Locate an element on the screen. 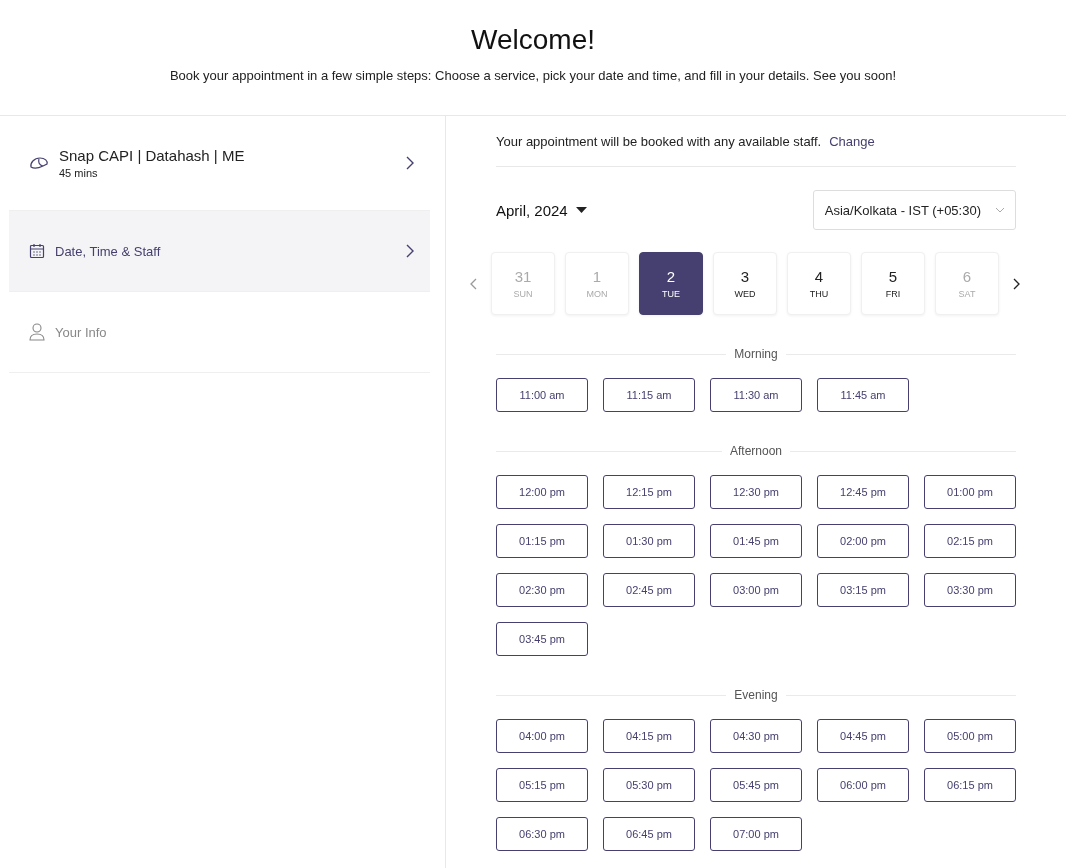  time-slot-button: 12:45 pm is located at coordinates (863, 492).